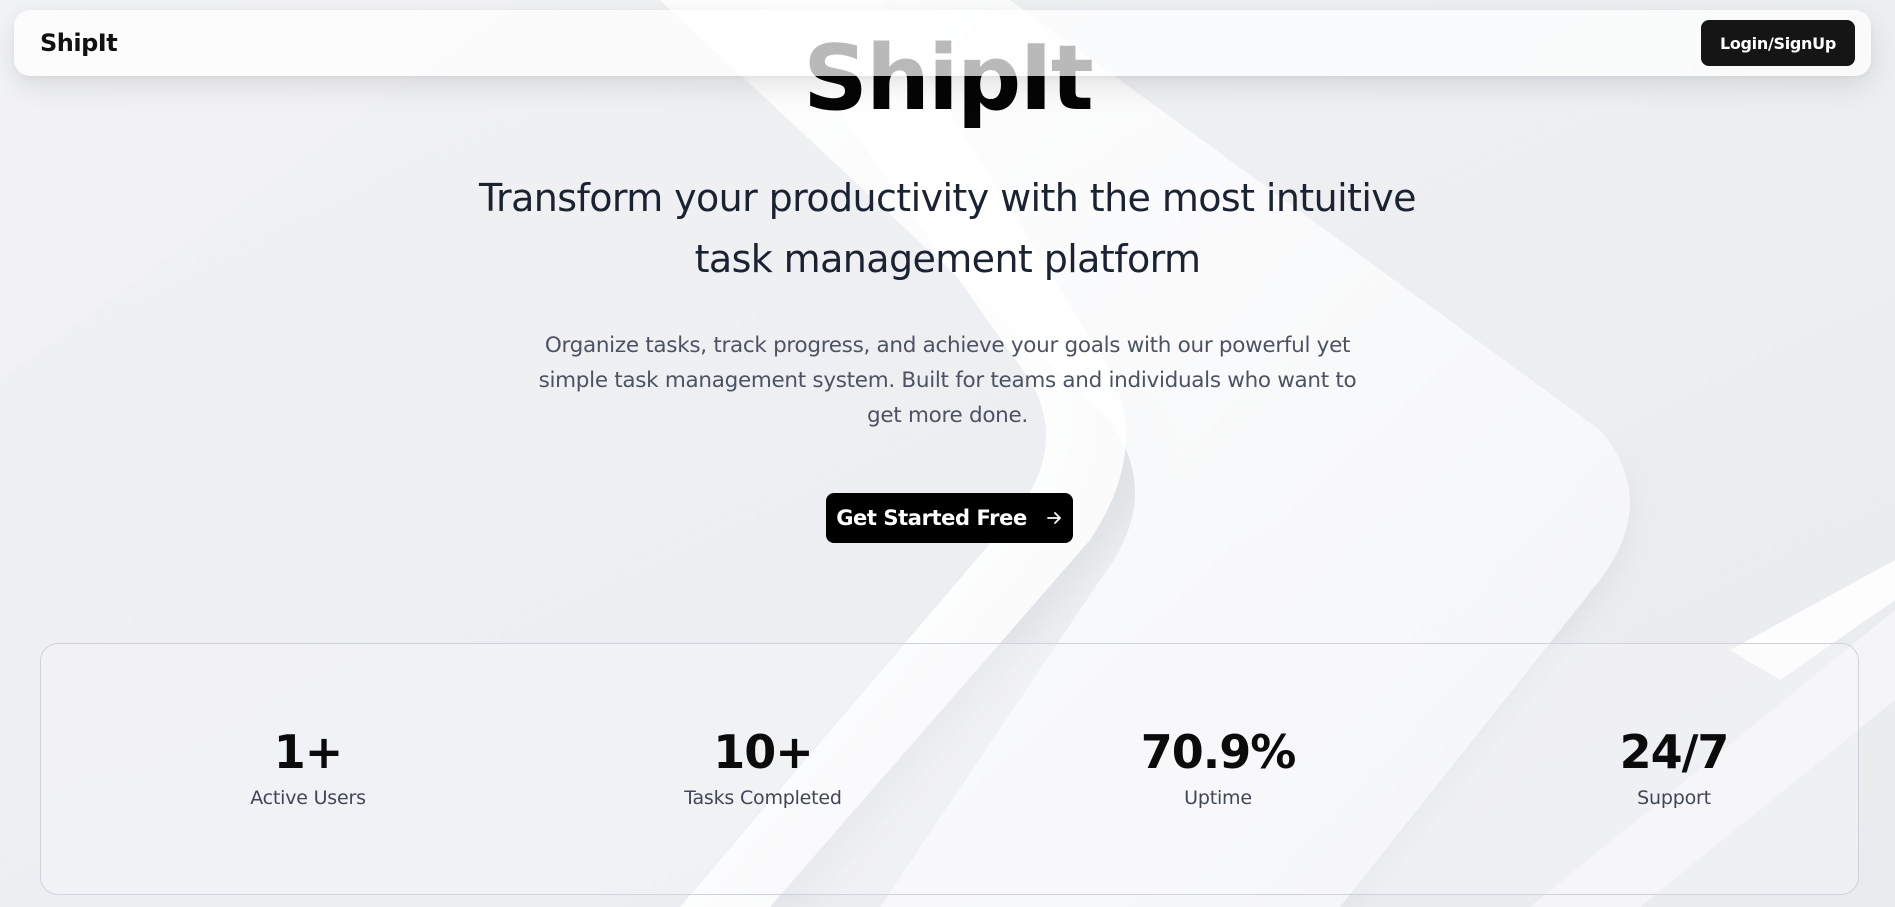 This screenshot has height=907, width=1895. I want to click on stat-value: 1+, so click(308, 752).